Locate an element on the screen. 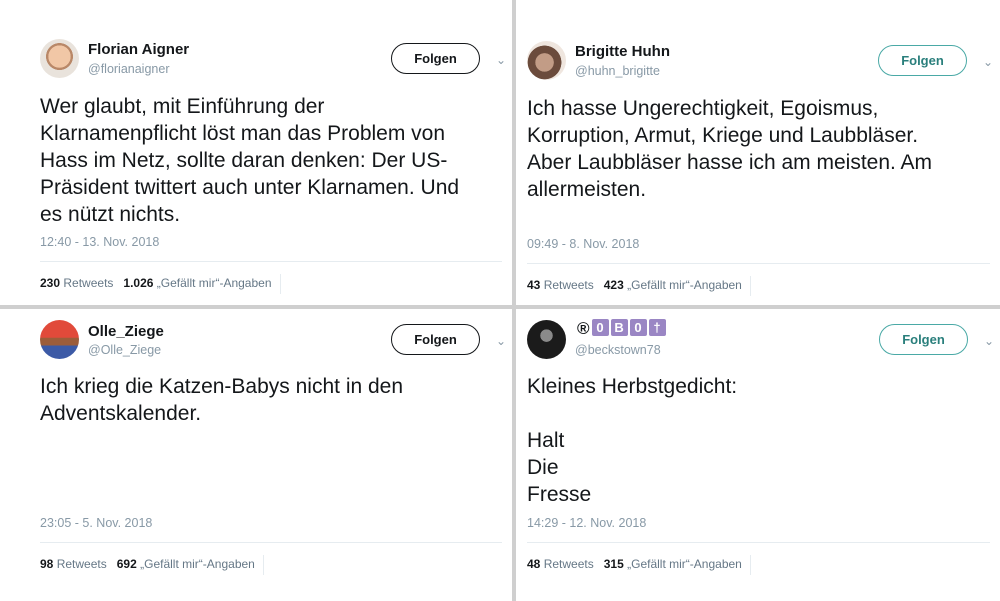 This screenshot has height=601, width=1000. likes-stat: 315 „Gefällt mir“-Angaben is located at coordinates (673, 564).